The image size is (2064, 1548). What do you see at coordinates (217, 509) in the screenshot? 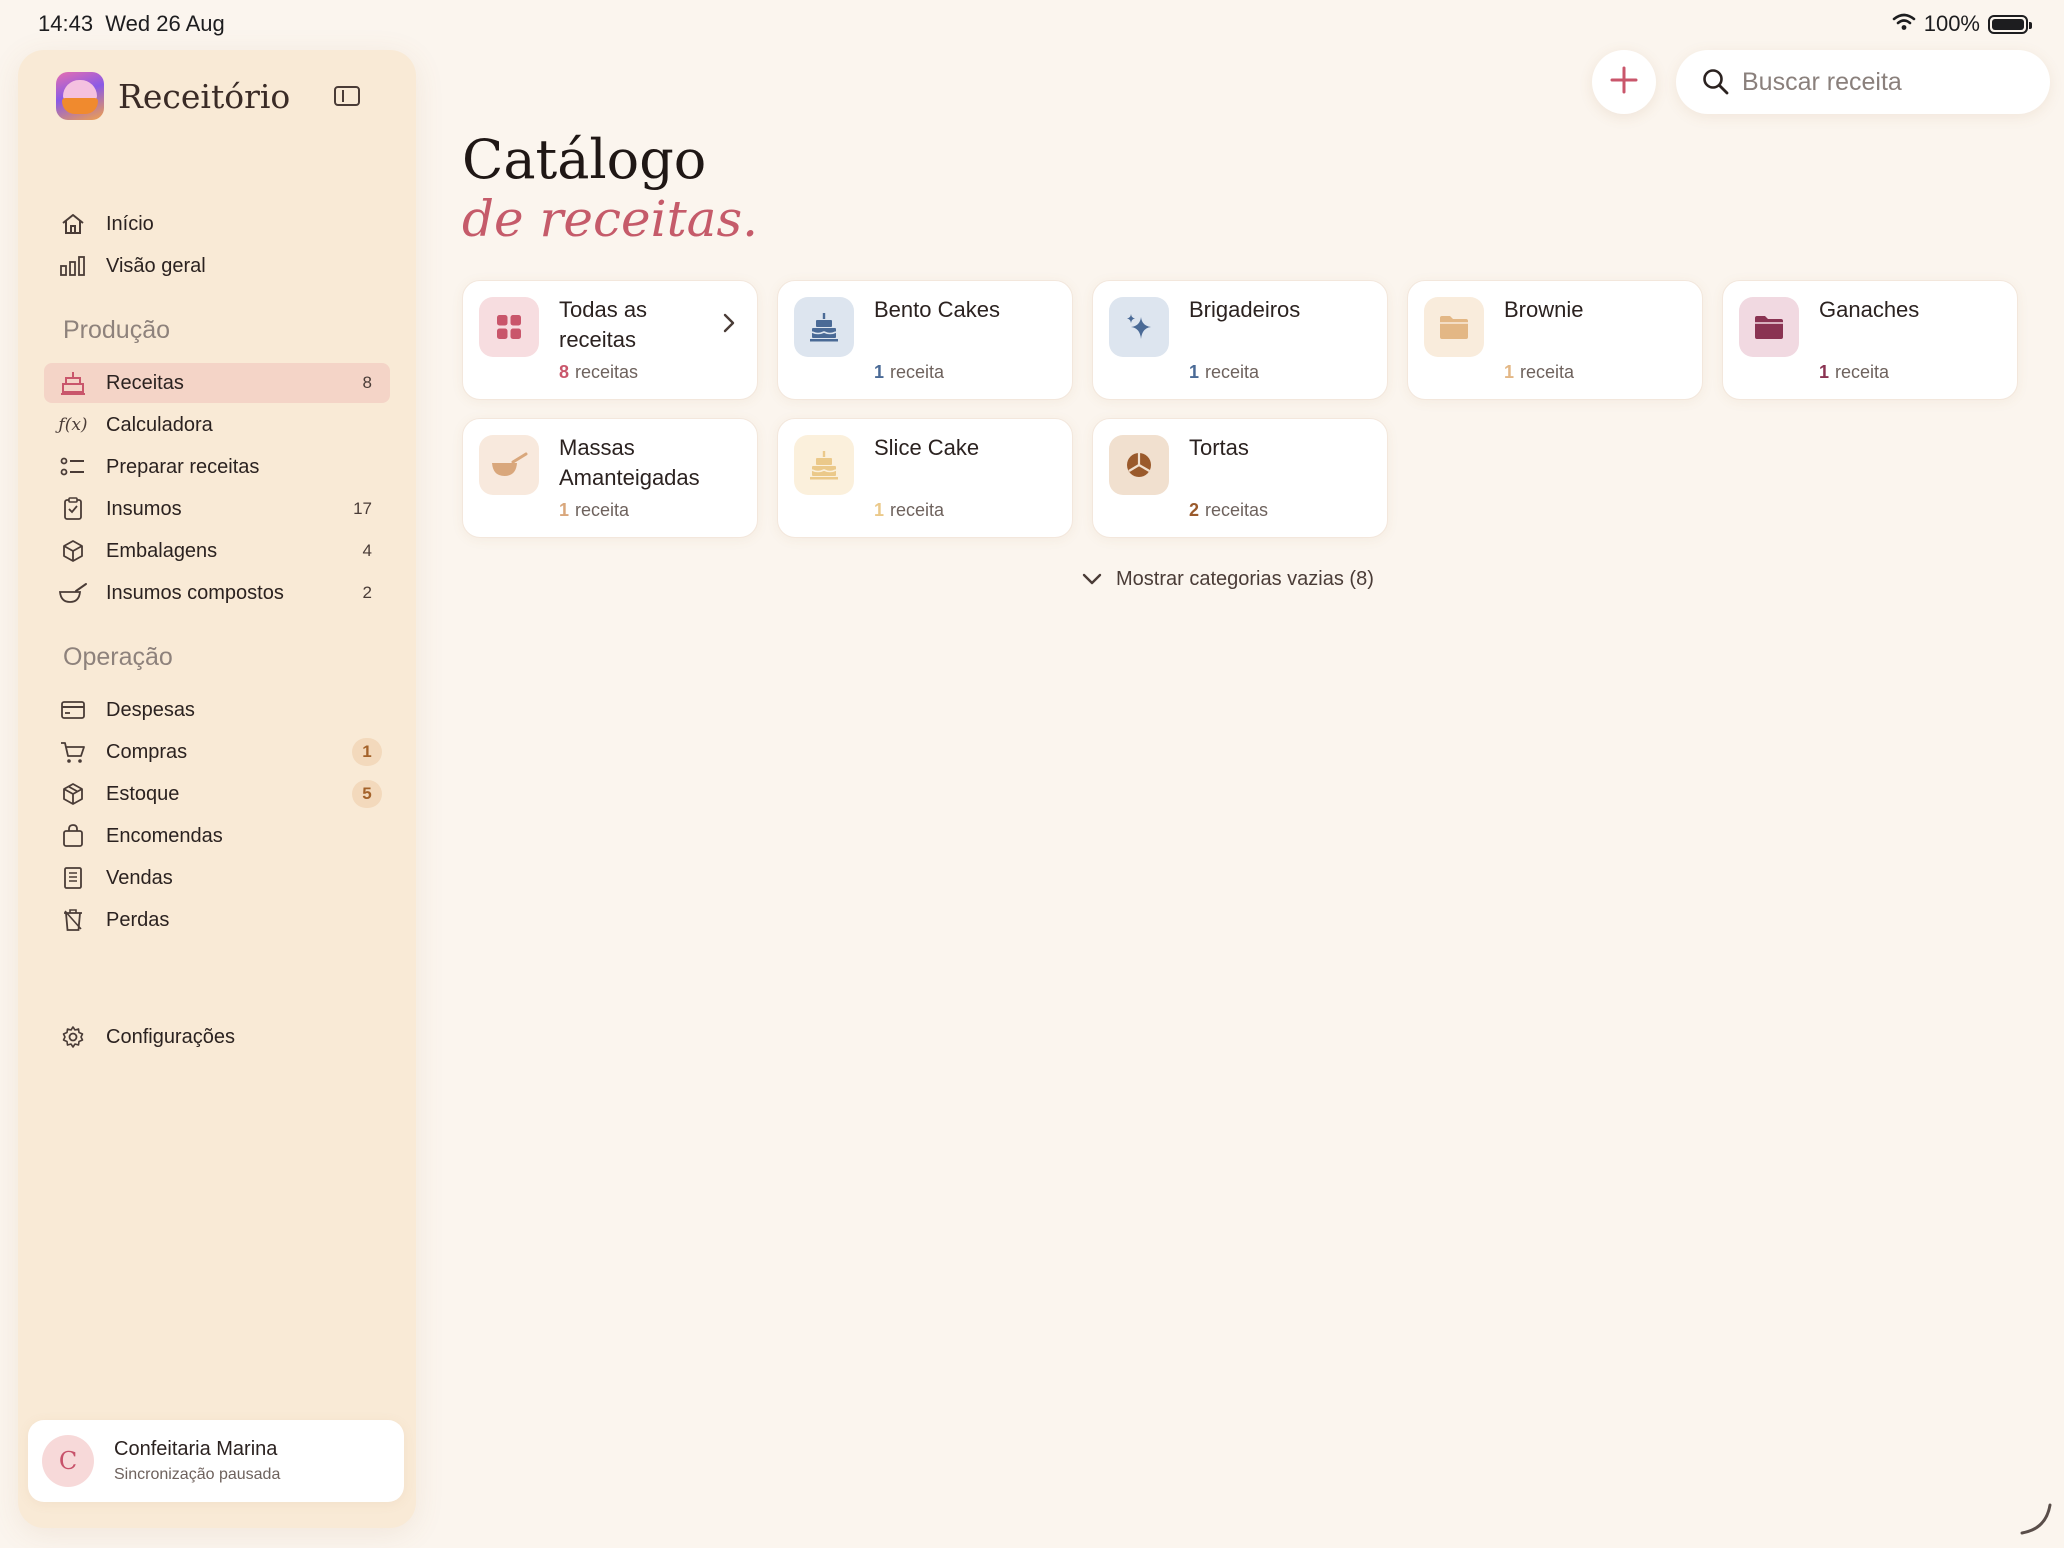
I see `sidebar-item-insumos: Insumos 17` at bounding box center [217, 509].